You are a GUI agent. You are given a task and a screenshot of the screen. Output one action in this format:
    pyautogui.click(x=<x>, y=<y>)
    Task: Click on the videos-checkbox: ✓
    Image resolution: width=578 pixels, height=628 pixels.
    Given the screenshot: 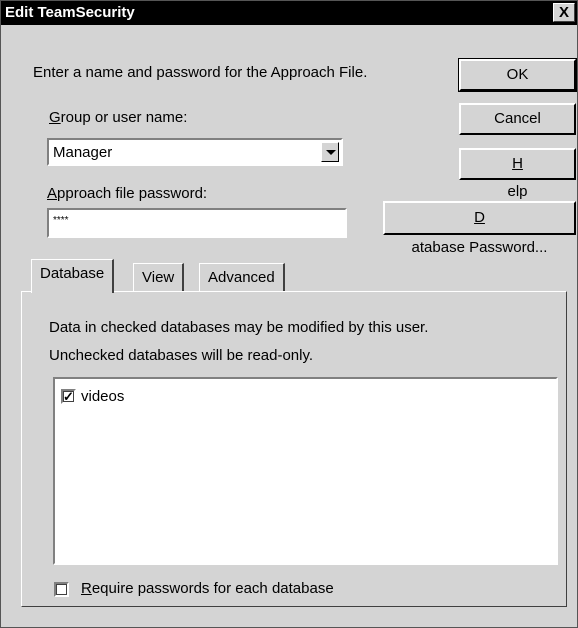 What is the action you would take?
    pyautogui.click(x=68, y=396)
    